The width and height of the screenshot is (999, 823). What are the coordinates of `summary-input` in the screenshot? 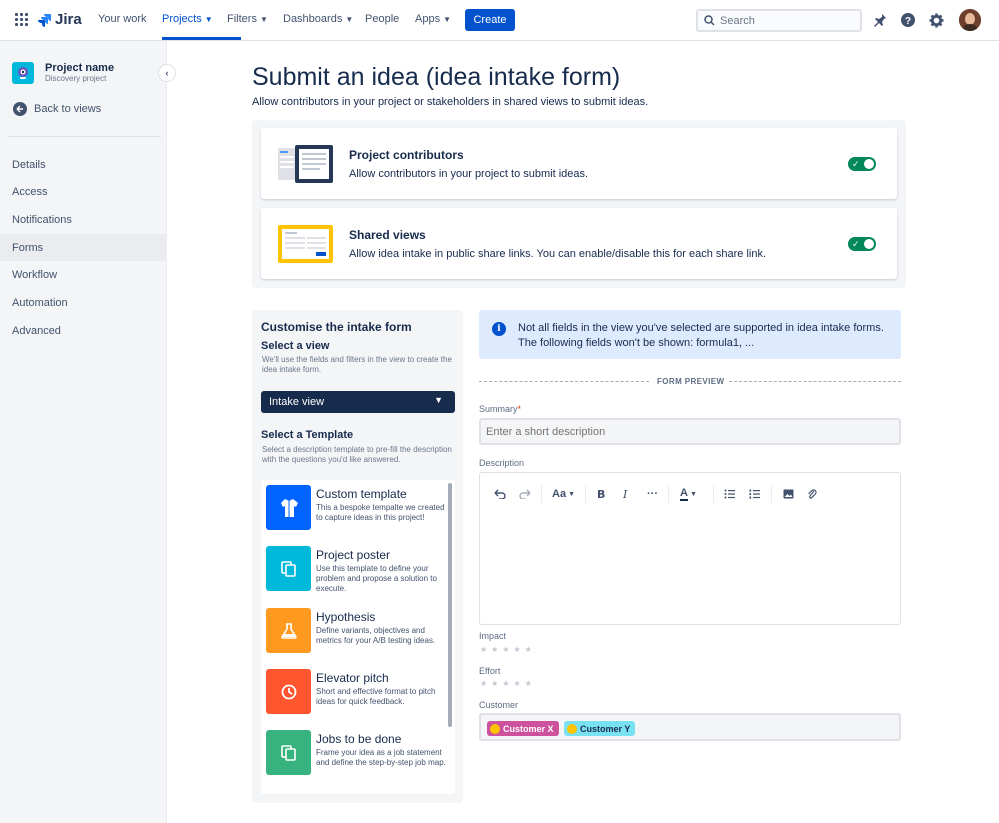 It's located at (690, 431).